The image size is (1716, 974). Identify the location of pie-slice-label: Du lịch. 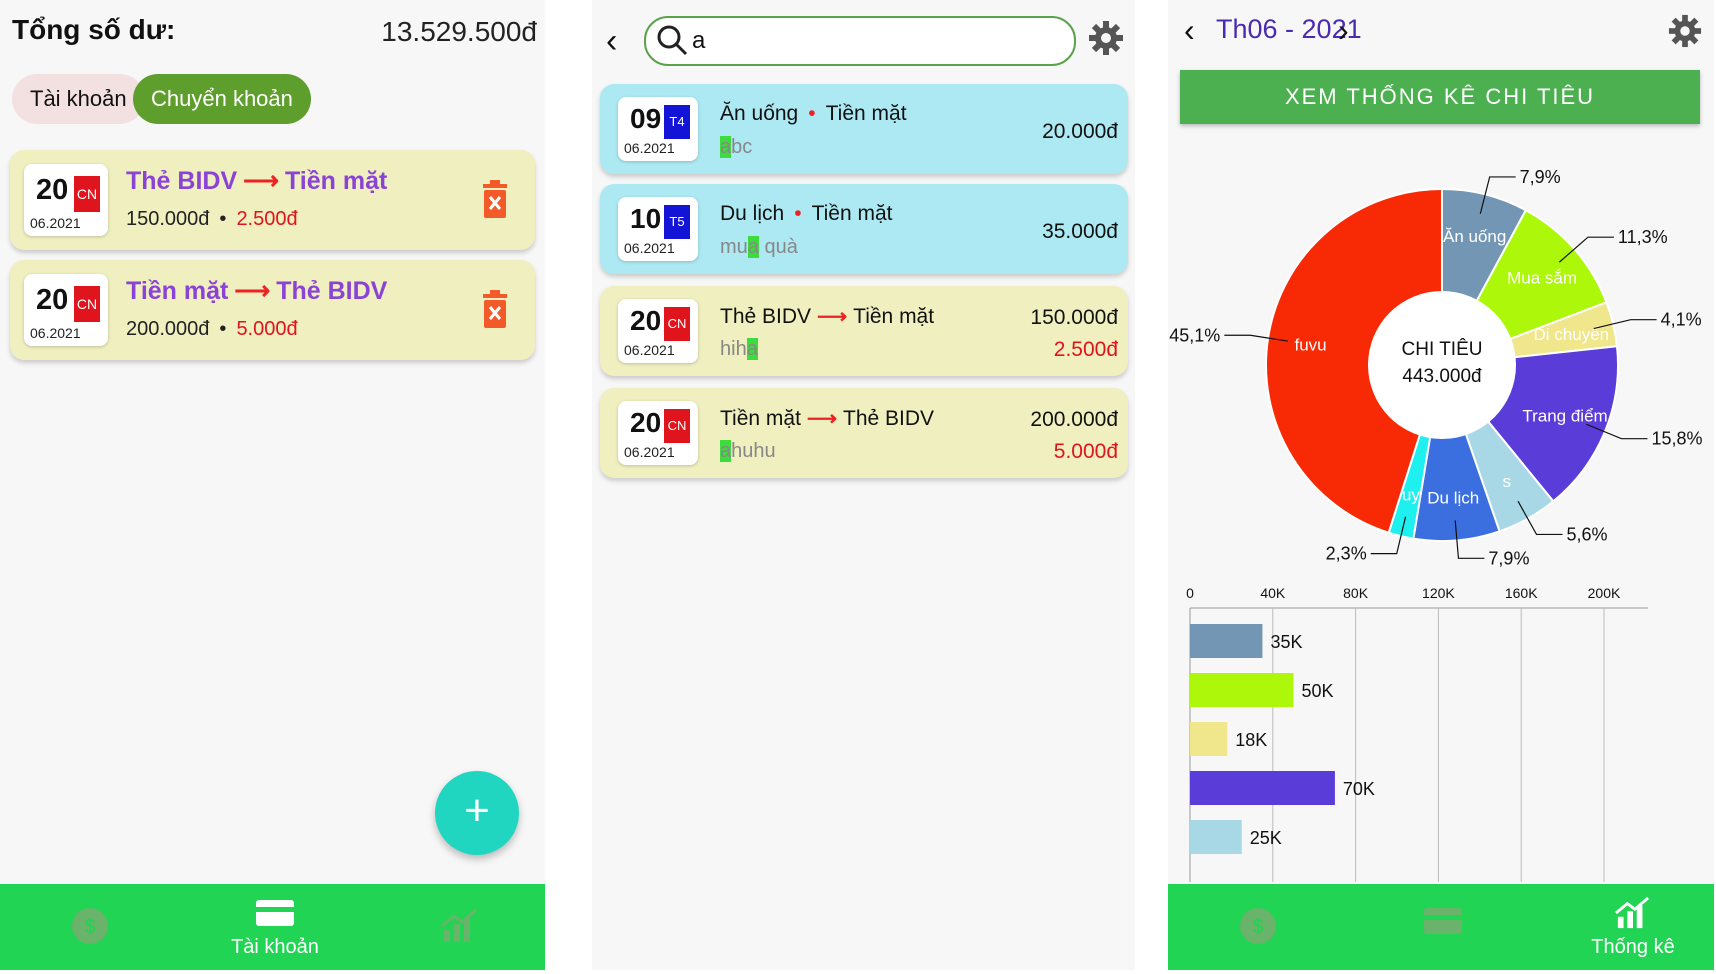
(1453, 498).